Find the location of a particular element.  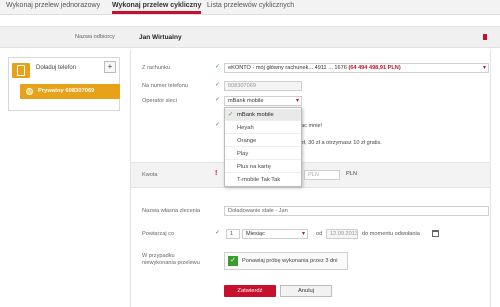

amount-label: Kwota is located at coordinates (150, 175).